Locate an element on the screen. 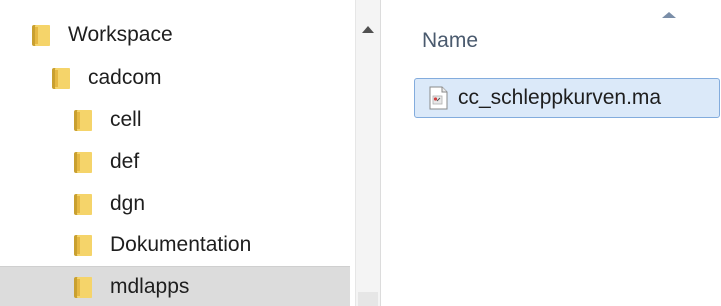 The width and height of the screenshot is (721, 306). tree-item-label: def is located at coordinates (125, 161).